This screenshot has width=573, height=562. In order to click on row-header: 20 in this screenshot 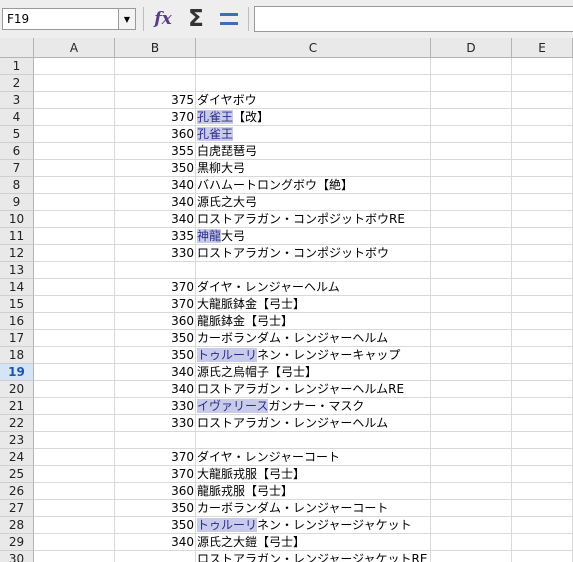, I will do `click(17, 389)`.